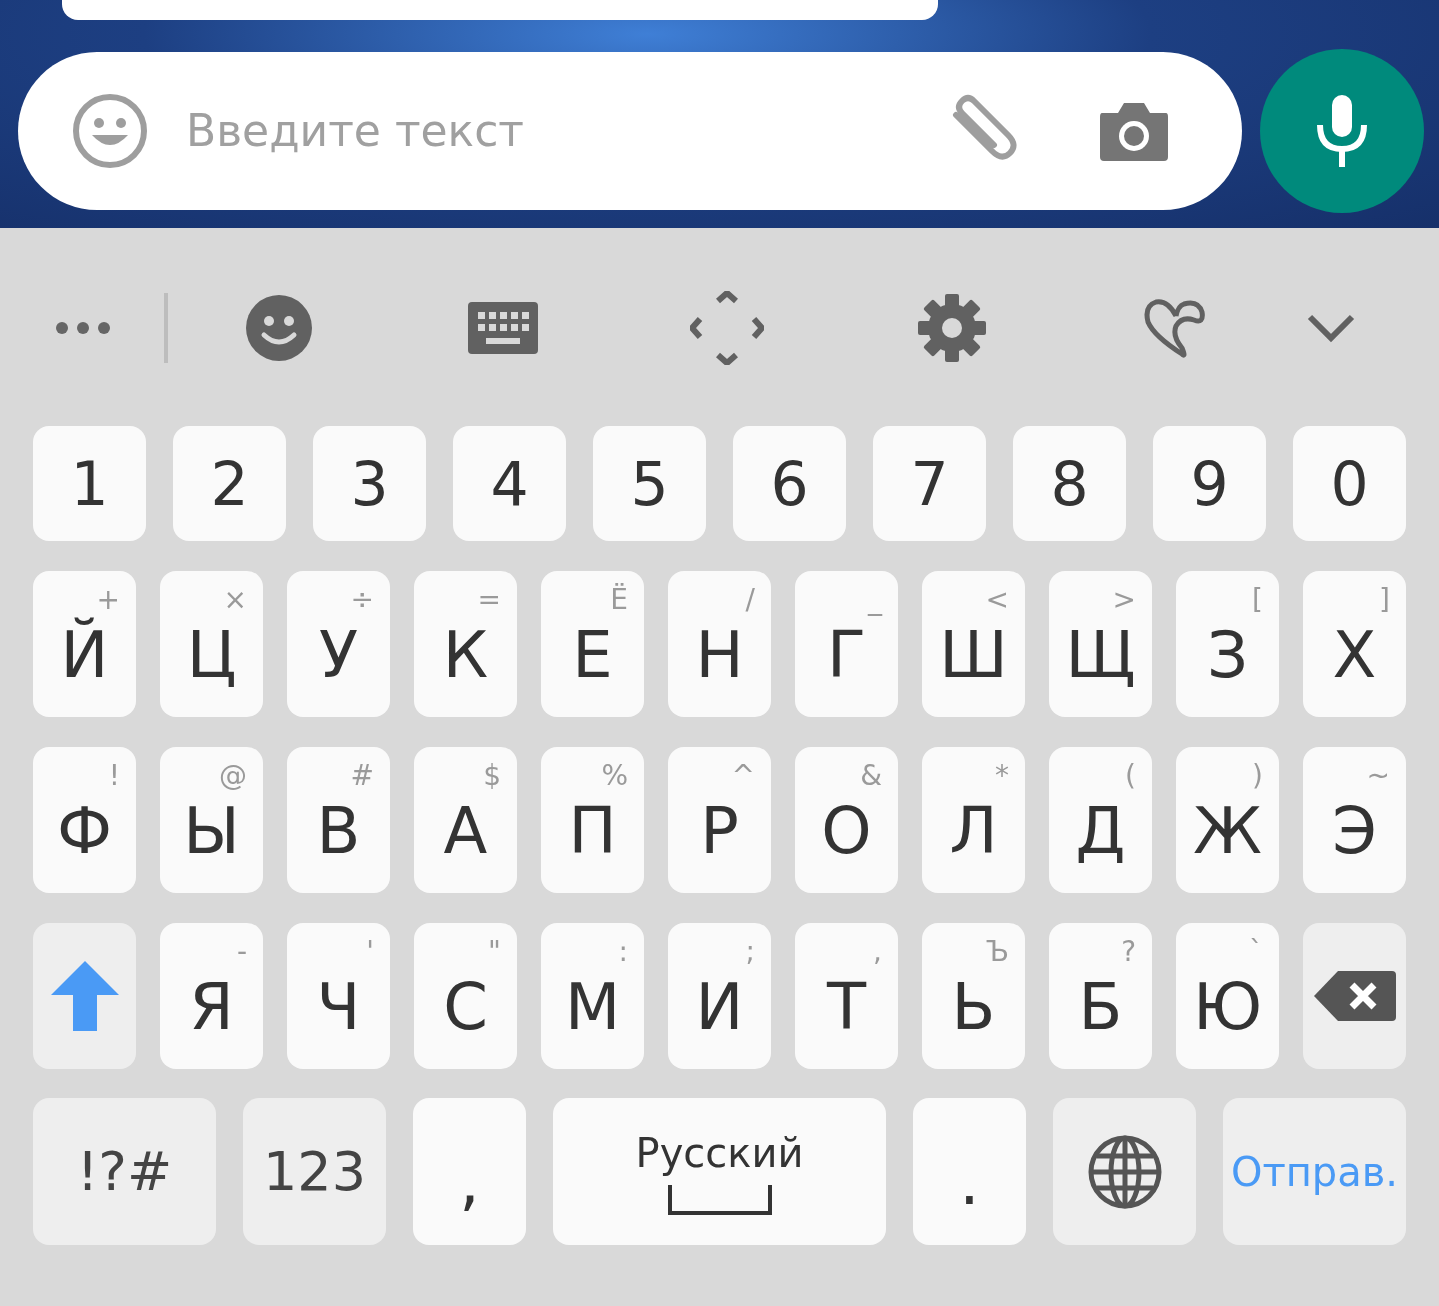 The width and height of the screenshot is (1439, 1306). What do you see at coordinates (1257, 776) in the screenshot?
I see `key-secondary-symbol: )` at bounding box center [1257, 776].